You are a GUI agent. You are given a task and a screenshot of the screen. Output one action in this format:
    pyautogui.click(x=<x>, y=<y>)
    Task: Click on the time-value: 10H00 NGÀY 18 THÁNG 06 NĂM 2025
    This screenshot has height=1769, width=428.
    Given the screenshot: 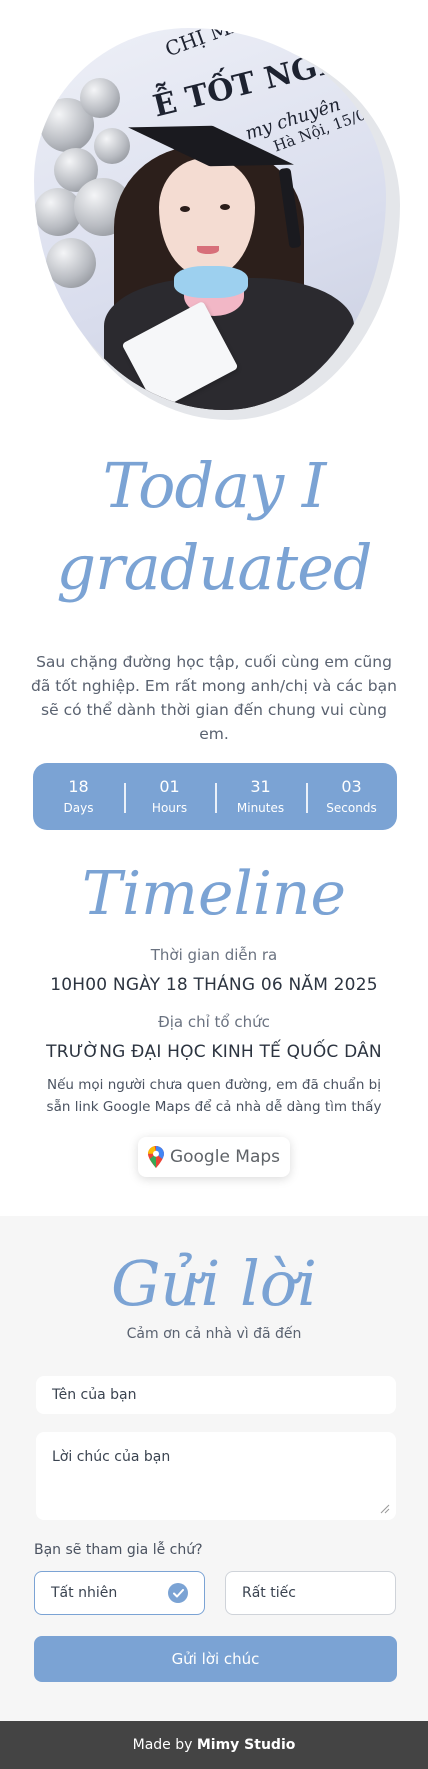 What is the action you would take?
    pyautogui.click(x=214, y=985)
    